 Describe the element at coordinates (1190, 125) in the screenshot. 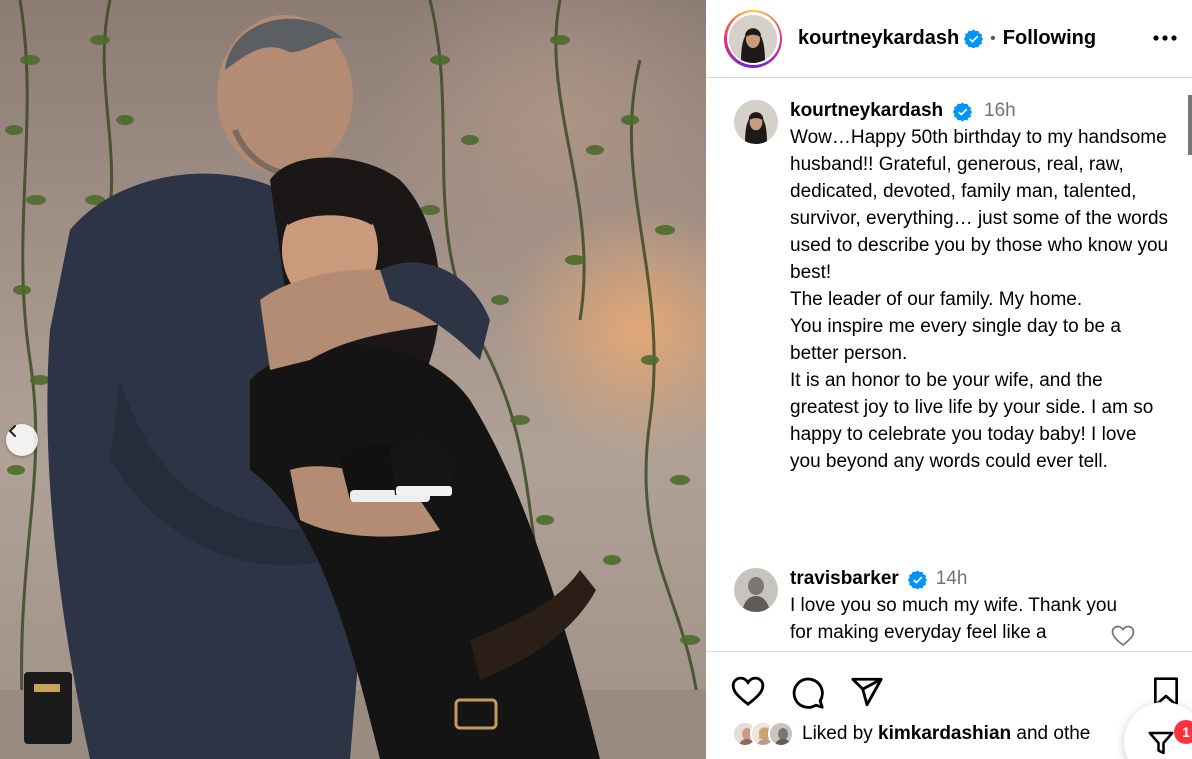

I see `scrollbar-thumb` at that location.